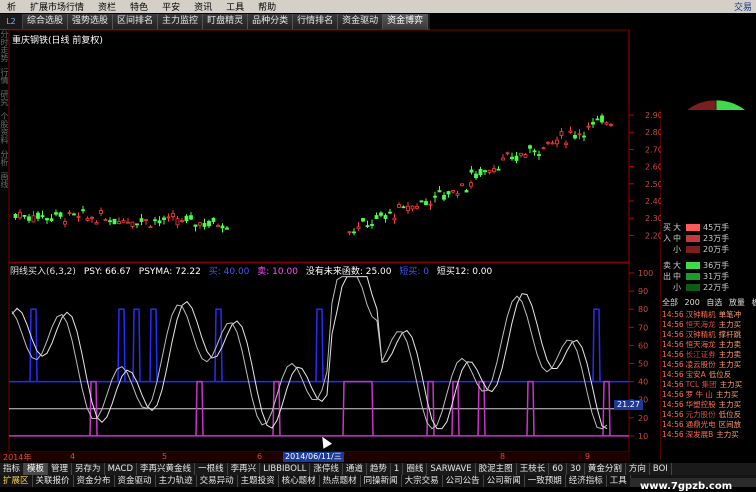 This screenshot has height=492, width=756. What do you see at coordinates (693, 287) in the screenshot?
I see `small-out-swatch` at bounding box center [693, 287].